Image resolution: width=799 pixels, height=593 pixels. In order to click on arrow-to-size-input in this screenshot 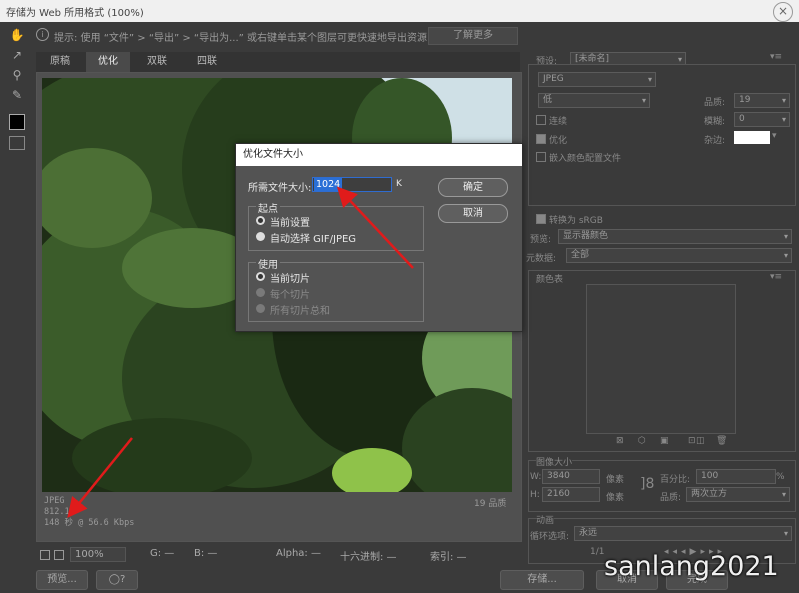, I will do `click(375, 227)`.